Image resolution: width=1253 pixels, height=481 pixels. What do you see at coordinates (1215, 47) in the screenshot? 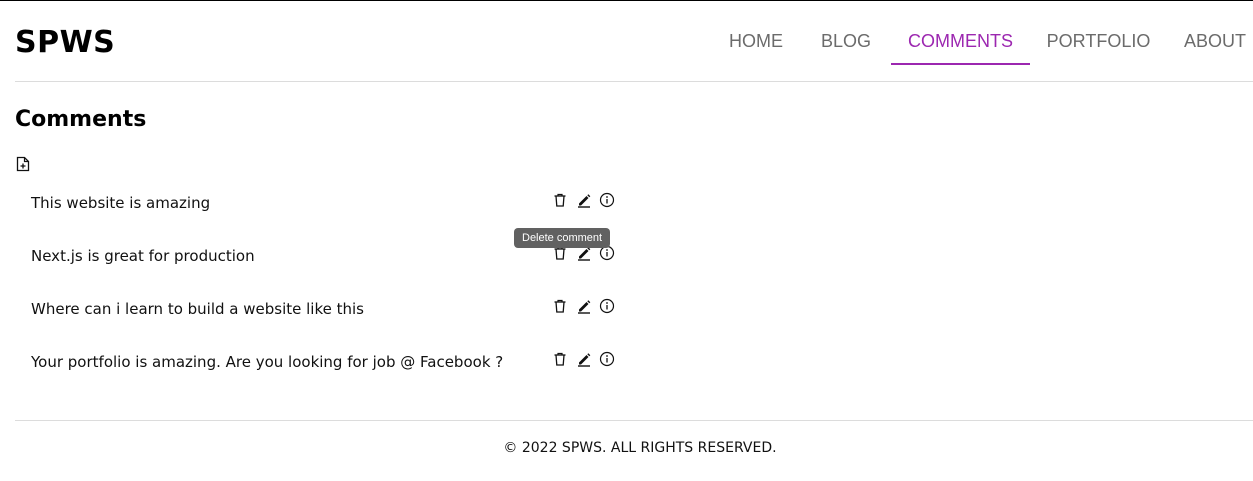
I see `nav-about: ABOUT` at bounding box center [1215, 47].